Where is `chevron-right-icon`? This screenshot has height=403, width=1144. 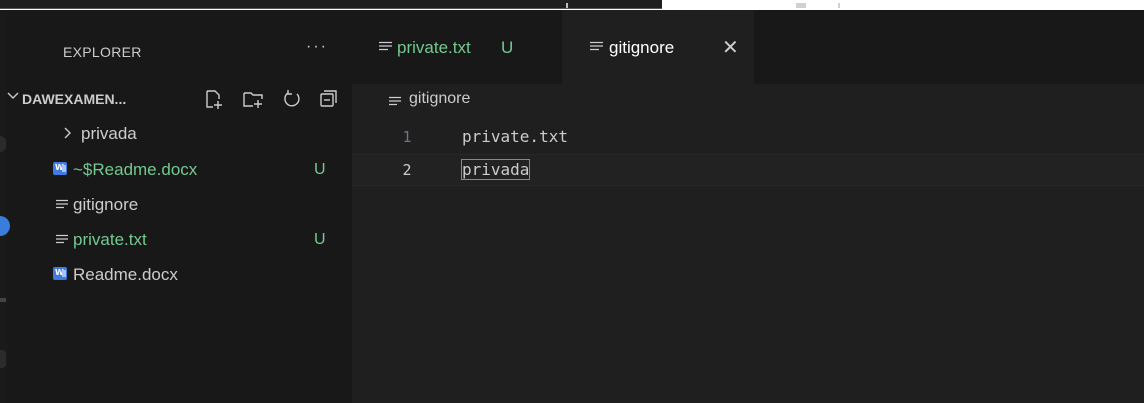 chevron-right-icon is located at coordinates (68, 135).